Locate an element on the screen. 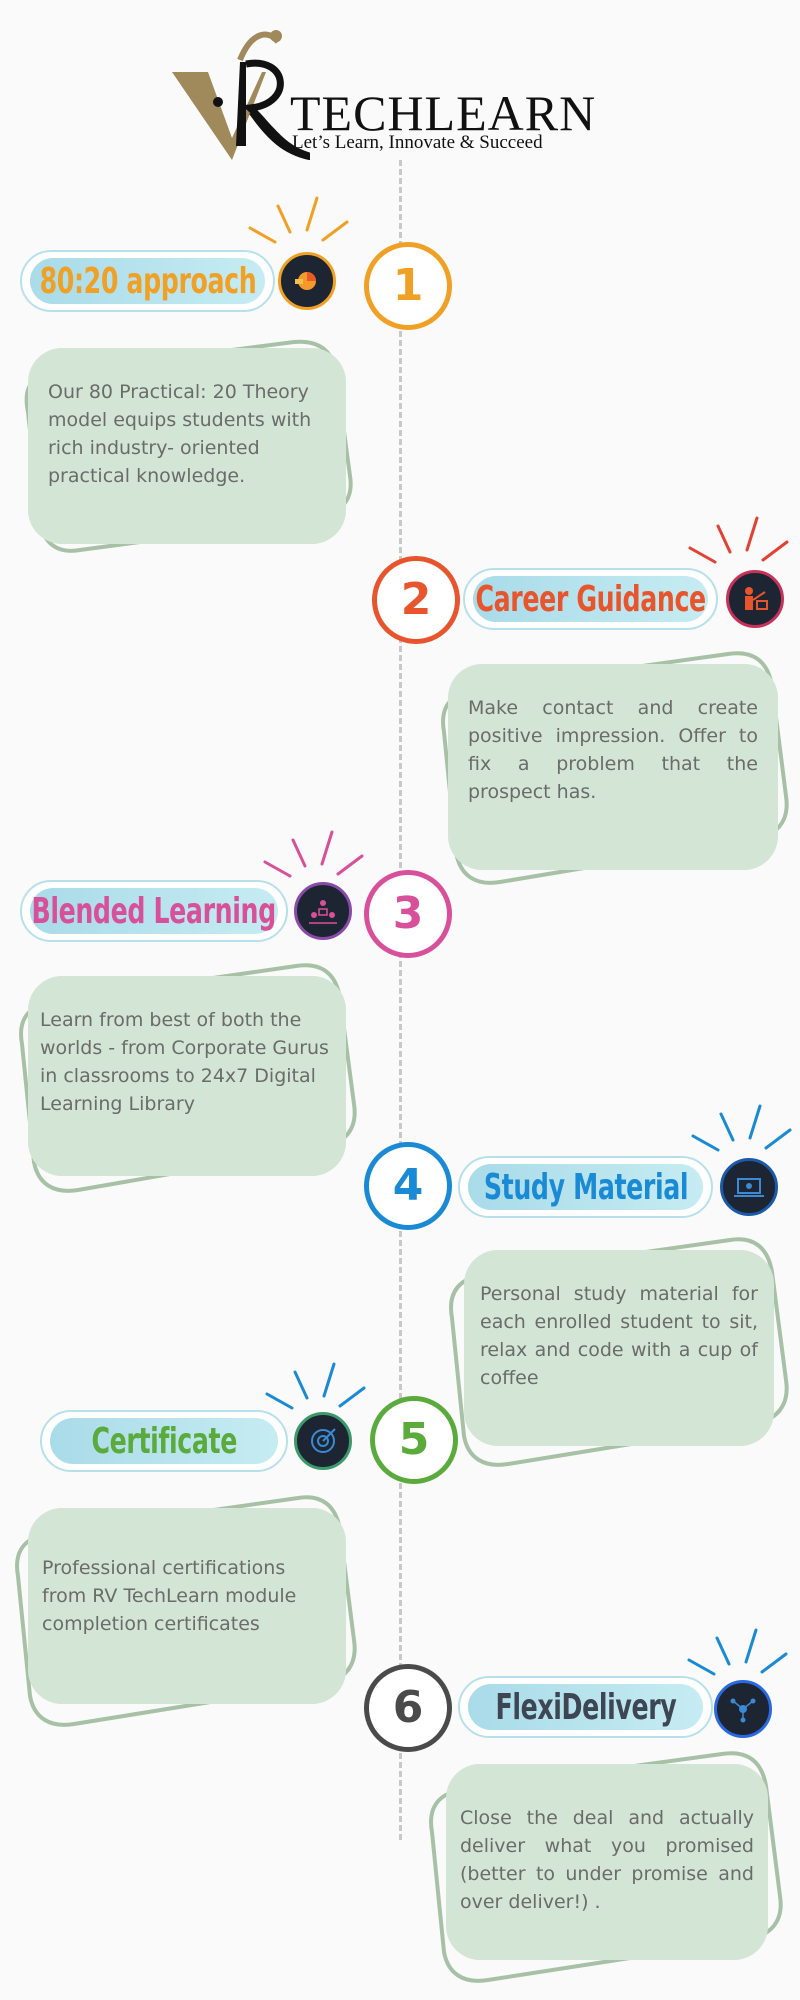 This screenshot has height=2000, width=800. group-learning-icon is located at coordinates (323, 911).